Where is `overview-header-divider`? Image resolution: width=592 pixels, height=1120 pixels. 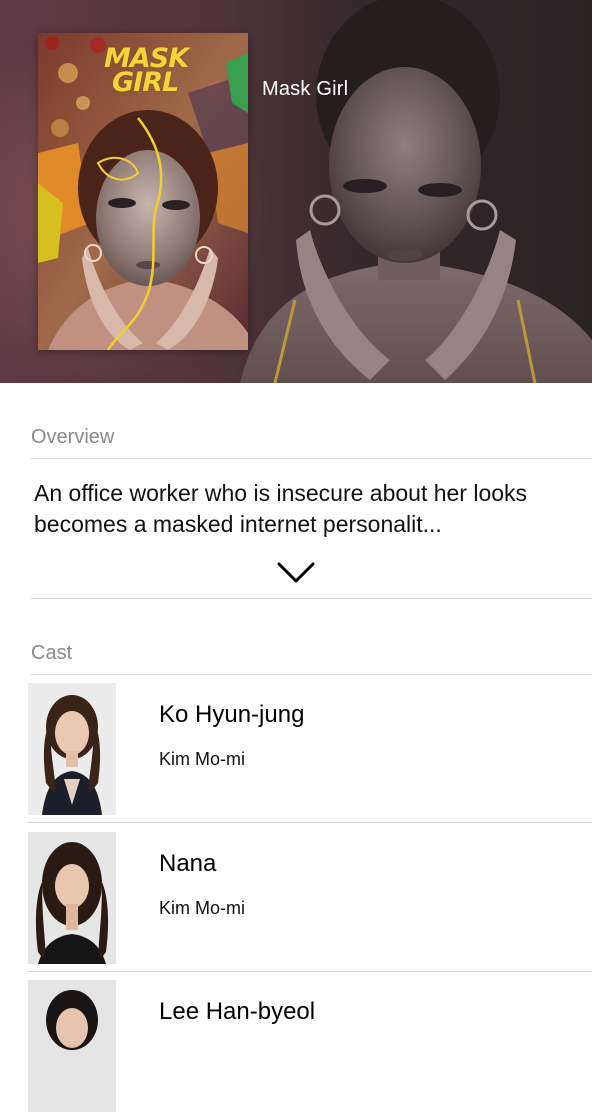
overview-header-divider is located at coordinates (311, 458).